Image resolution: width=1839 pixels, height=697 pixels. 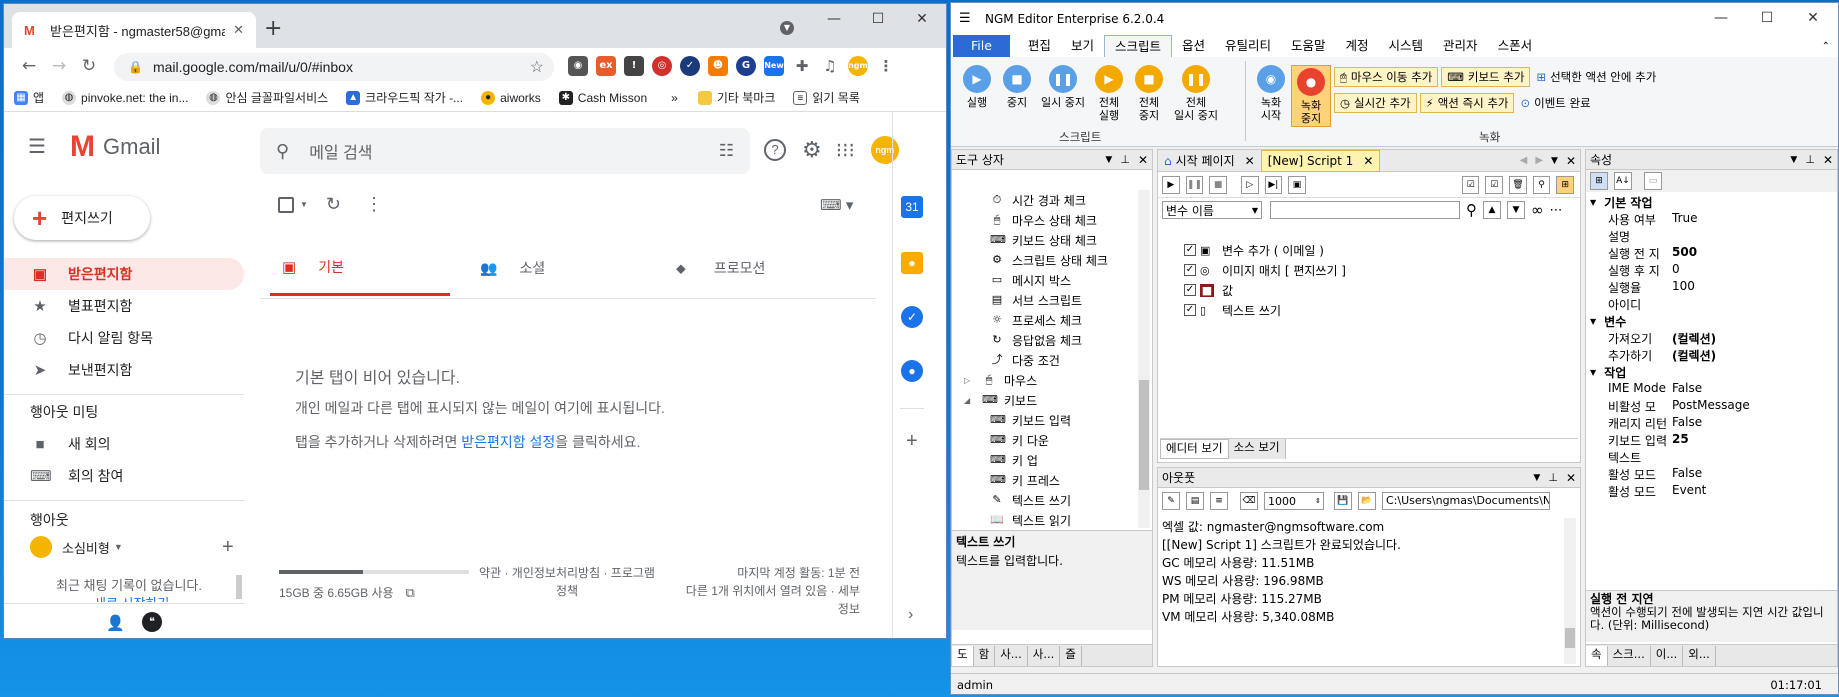 What do you see at coordinates (1367, 501) in the screenshot?
I see `open-folder-icon: 📂` at bounding box center [1367, 501].